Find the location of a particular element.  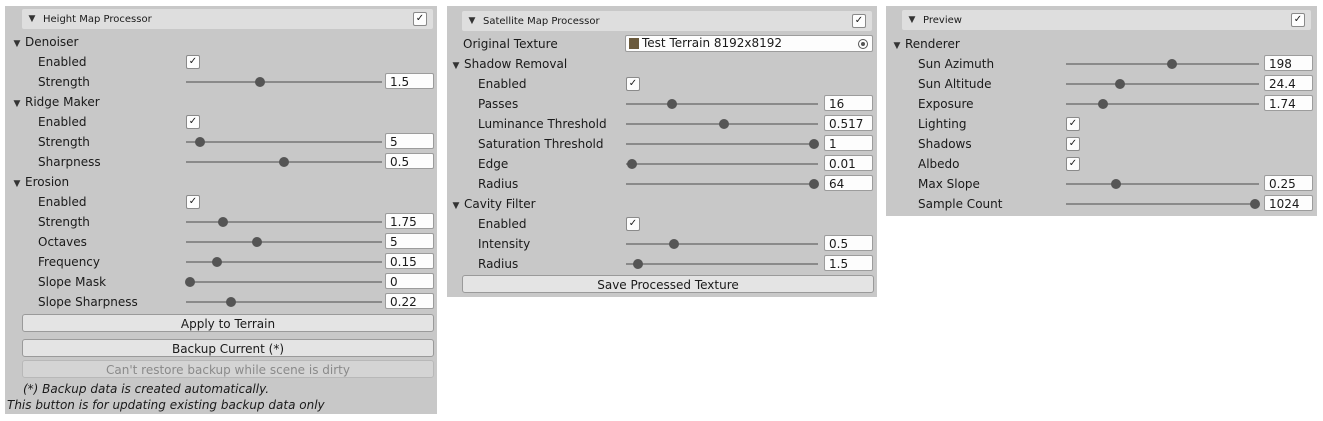

strength-value-field: 1.75 is located at coordinates (409, 221).